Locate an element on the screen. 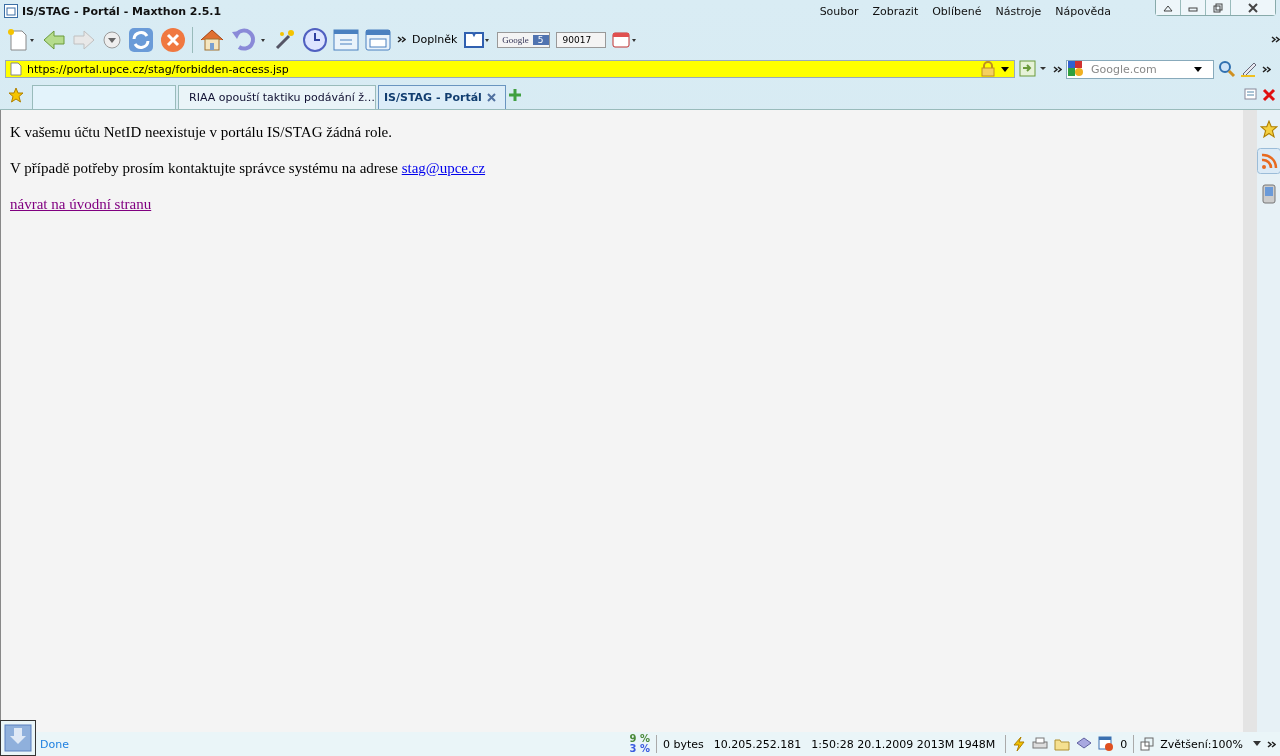 This screenshot has height=756, width=1280. window-icon is located at coordinates (378, 39).